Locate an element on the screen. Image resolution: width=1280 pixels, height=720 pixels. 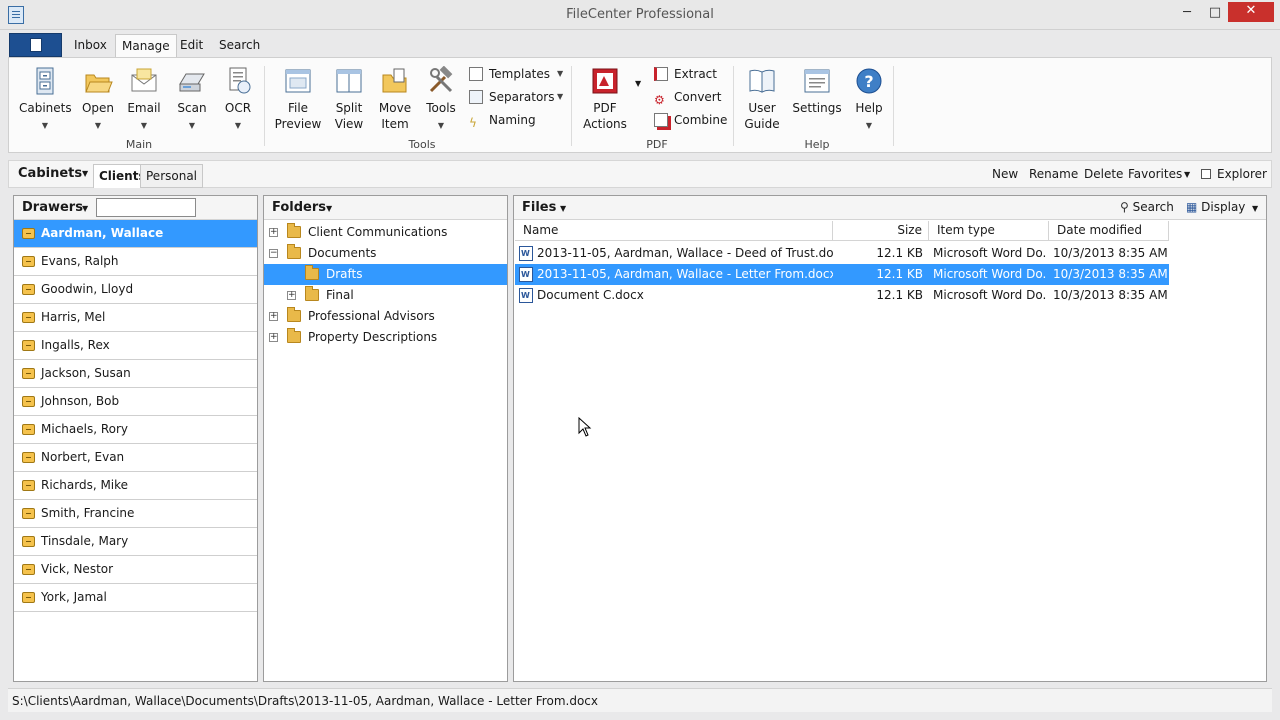
settings-button: Settings is located at coordinates (817, 91).